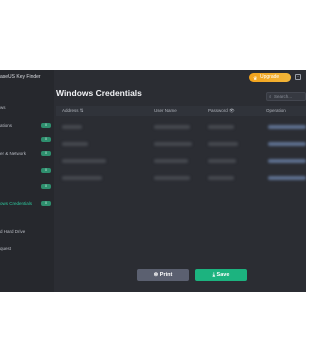 This screenshot has height=361, width=320. What do you see at coordinates (165, 110) in the screenshot?
I see `column-header-user-name: User Name` at bounding box center [165, 110].